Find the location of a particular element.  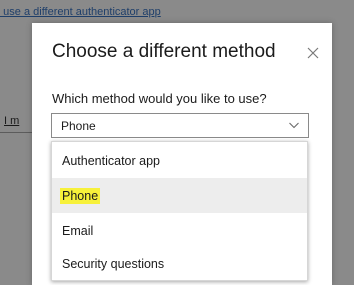

method-select: Phone is located at coordinates (180, 125).